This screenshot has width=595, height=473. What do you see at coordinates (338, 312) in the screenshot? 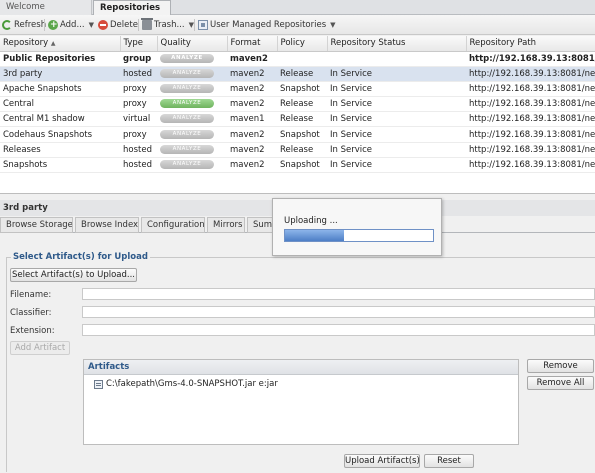
I see `classifier-field` at bounding box center [338, 312].